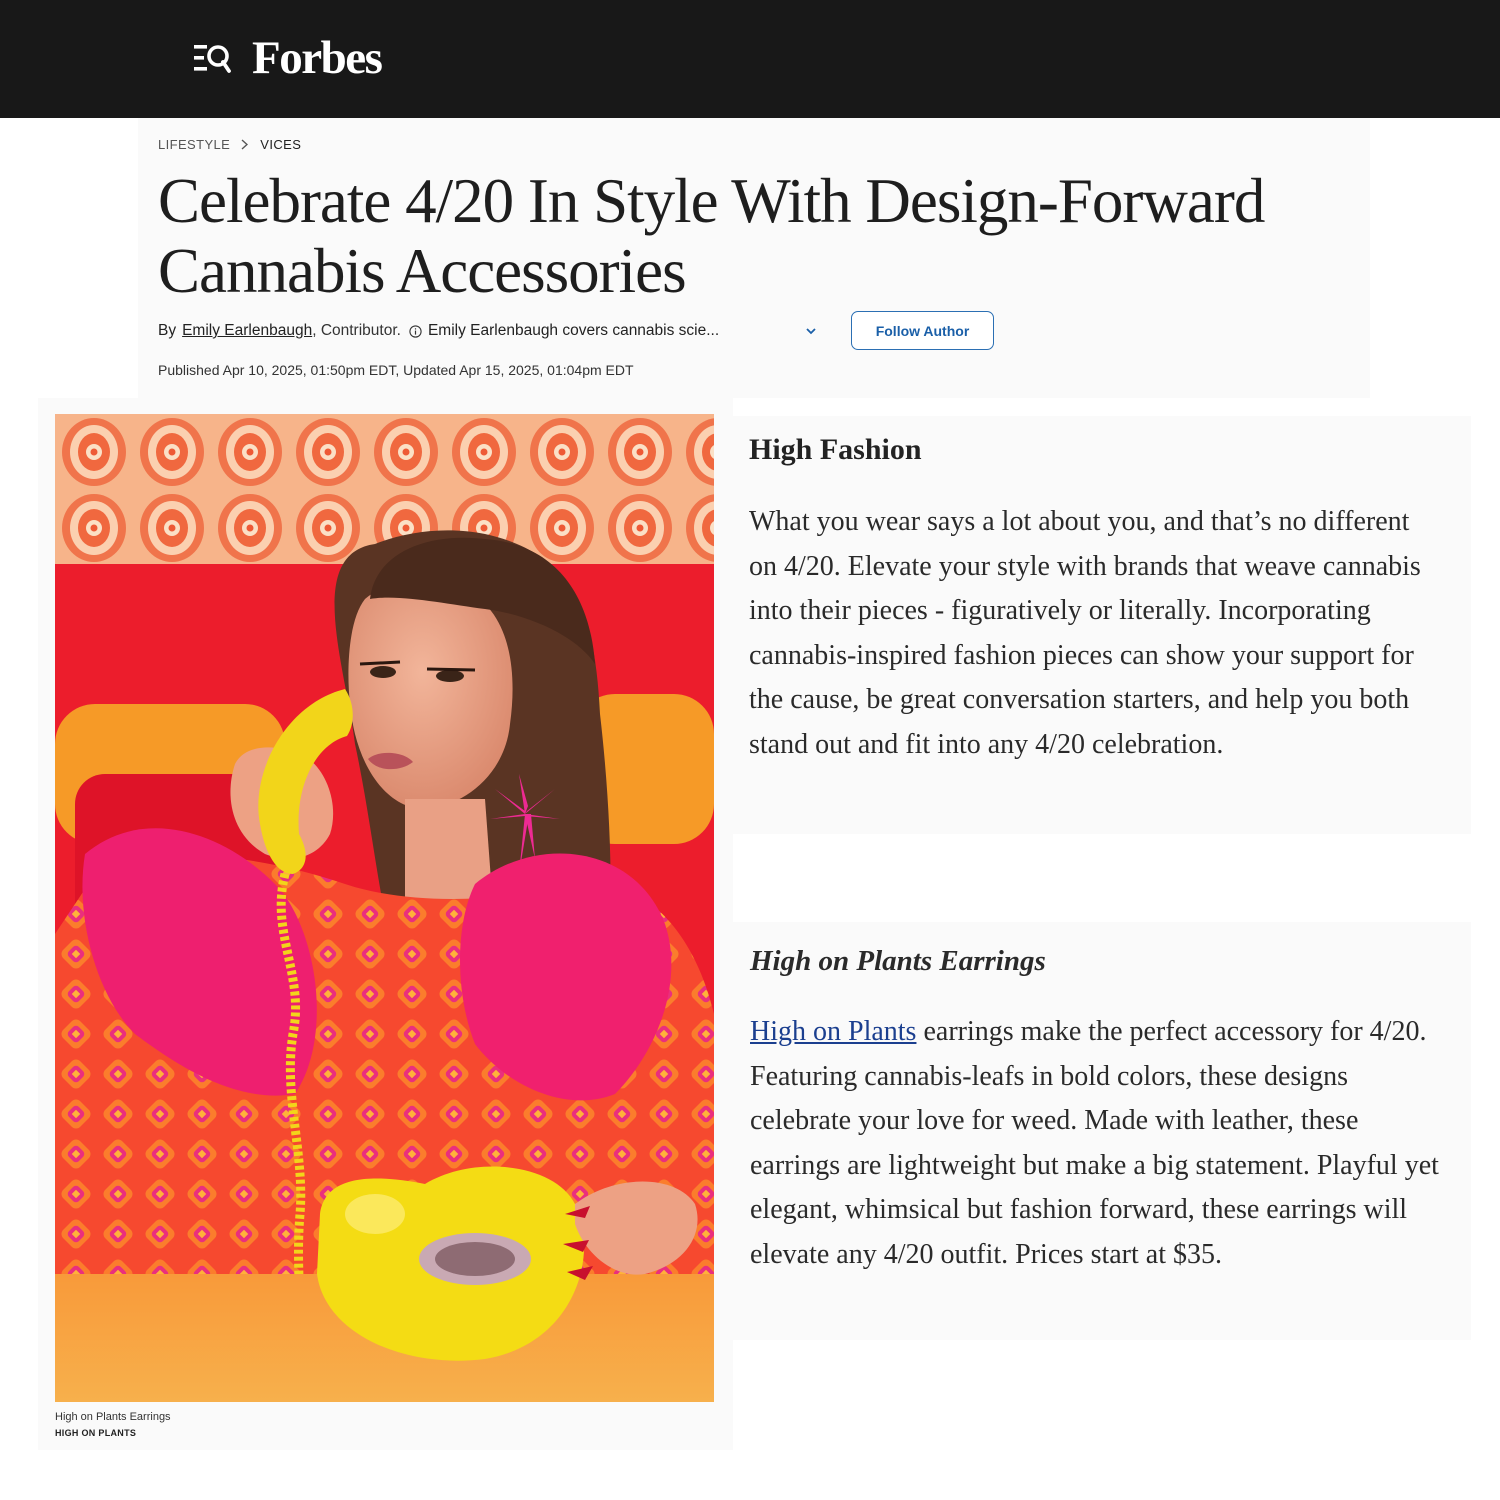  I want to click on breadcrumb: LIFESTYLE VICES, so click(229, 144).